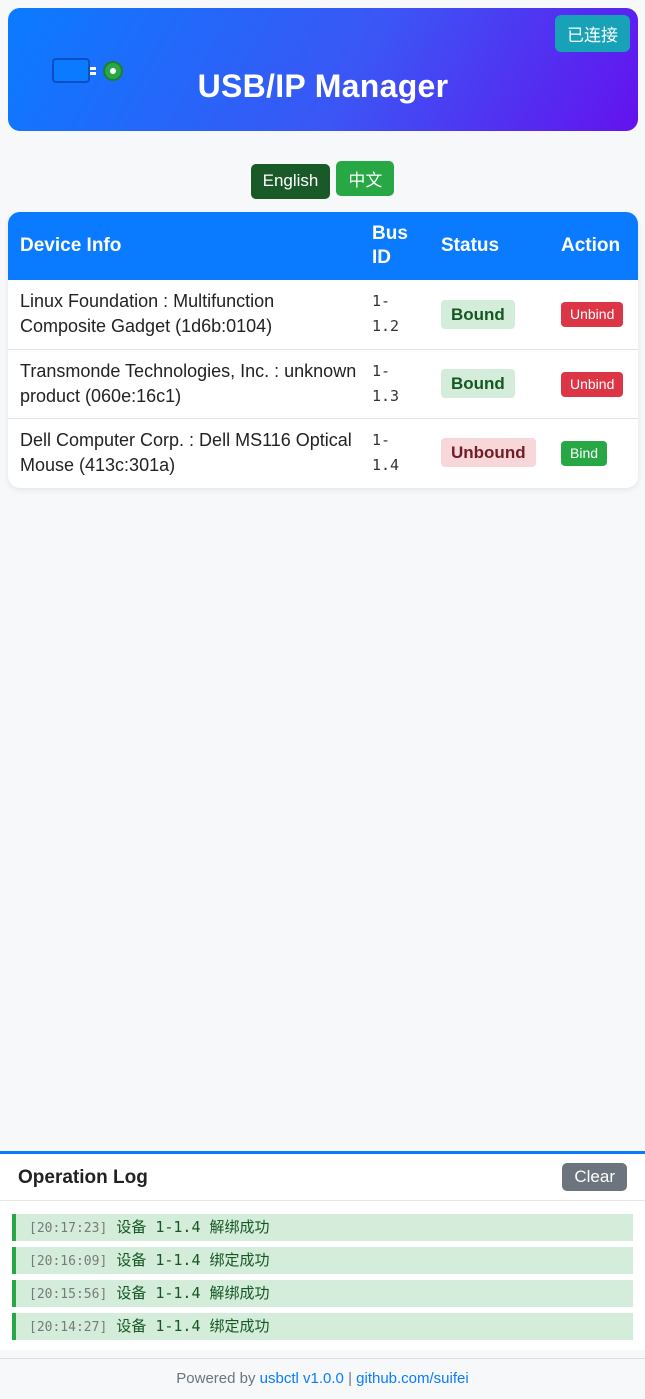 Image resolution: width=645 pixels, height=1399 pixels. Describe the element at coordinates (584, 453) in the screenshot. I see `bind-button: Bind` at that location.